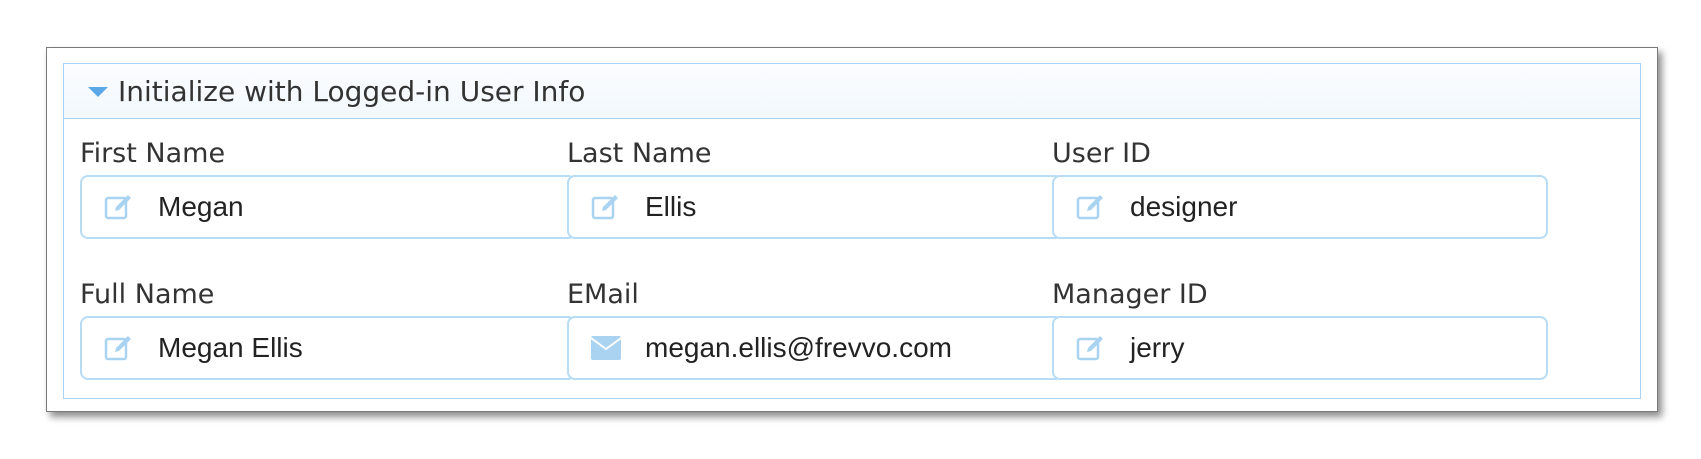 The width and height of the screenshot is (1701, 459). Describe the element at coordinates (1101, 153) in the screenshot. I see `user-id-label: User ID` at that location.